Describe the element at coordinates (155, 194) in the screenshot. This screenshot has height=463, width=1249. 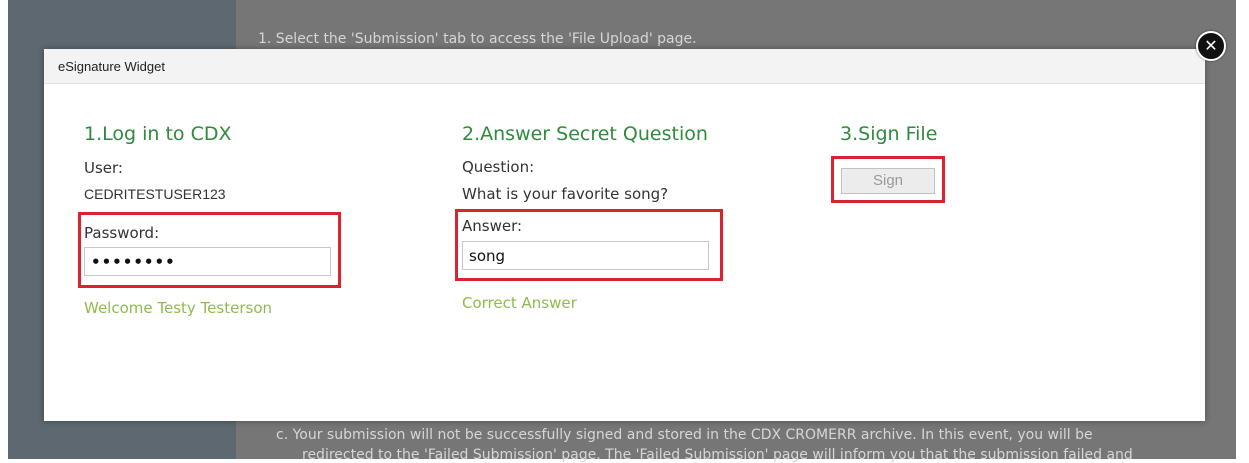
I see `user-value: CEDRITESTUSER123` at that location.